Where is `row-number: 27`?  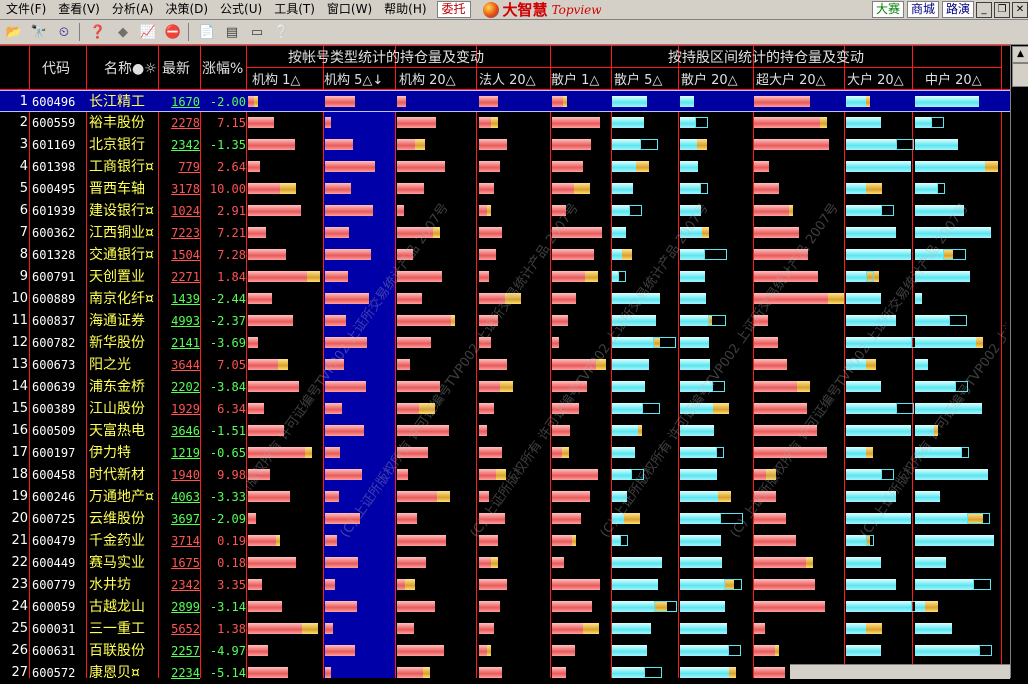 row-number: 27 is located at coordinates (19, 672).